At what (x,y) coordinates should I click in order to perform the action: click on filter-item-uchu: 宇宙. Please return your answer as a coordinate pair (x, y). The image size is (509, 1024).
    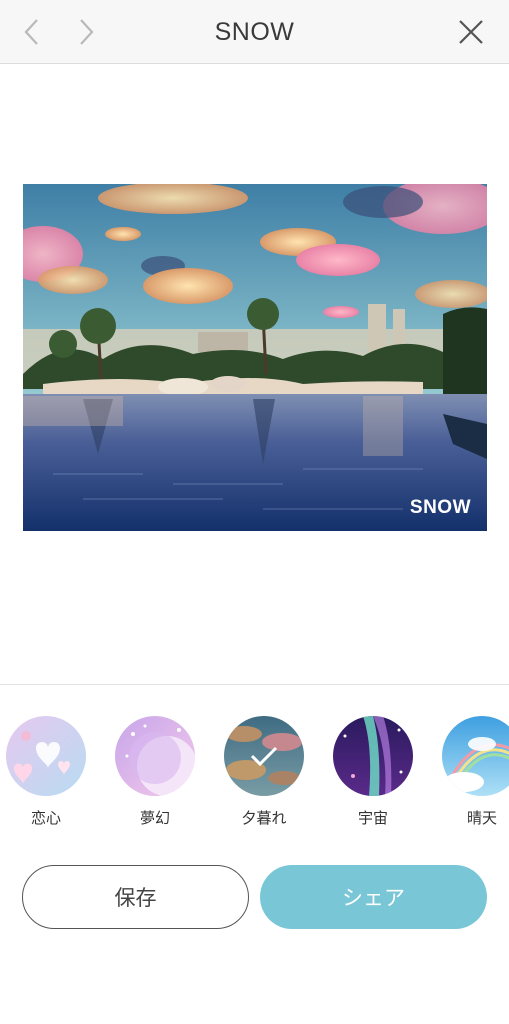
    Looking at the image, I should click on (374, 772).